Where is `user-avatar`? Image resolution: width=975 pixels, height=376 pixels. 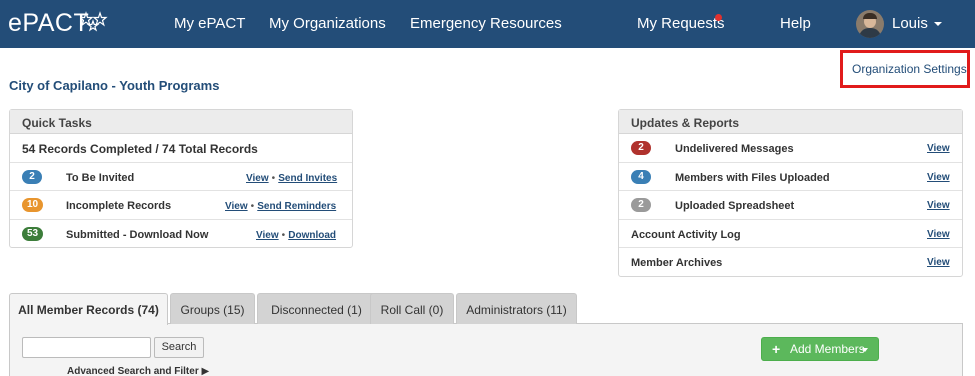 user-avatar is located at coordinates (870, 24).